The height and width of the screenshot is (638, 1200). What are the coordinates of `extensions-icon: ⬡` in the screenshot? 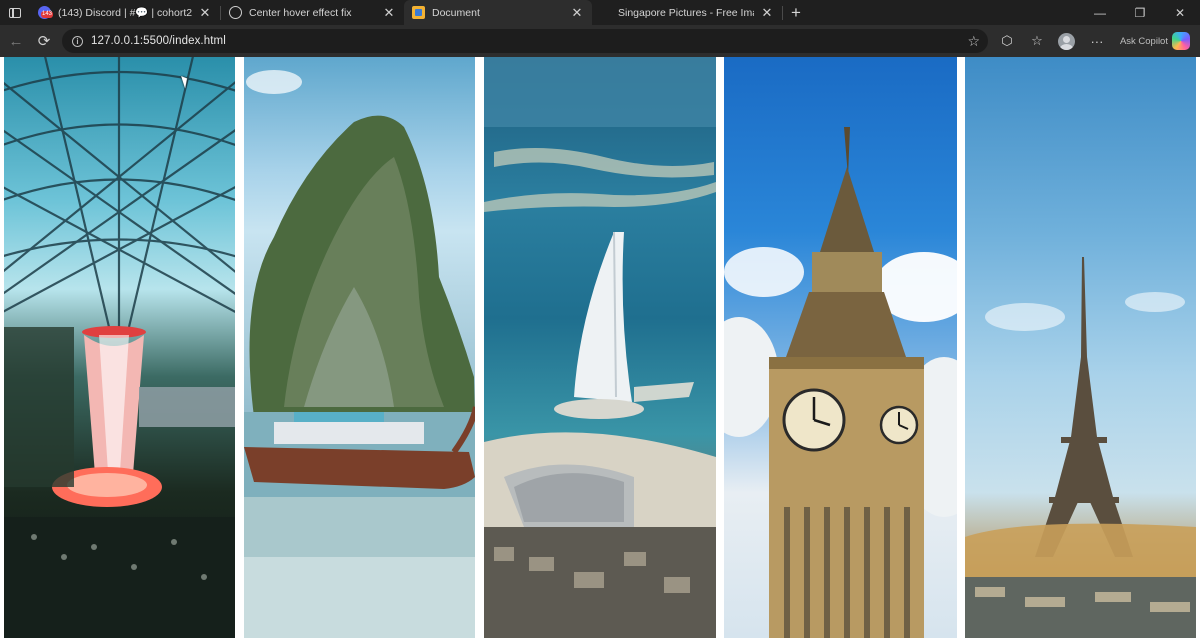 It's located at (1007, 41).